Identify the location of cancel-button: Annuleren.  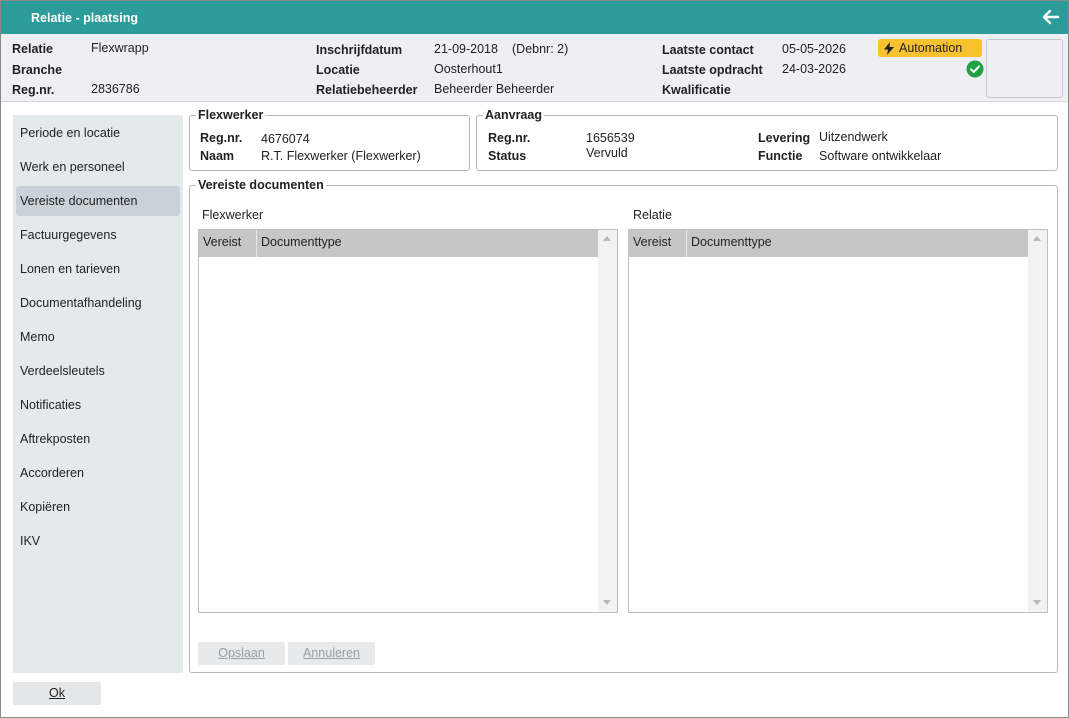
(331, 653).